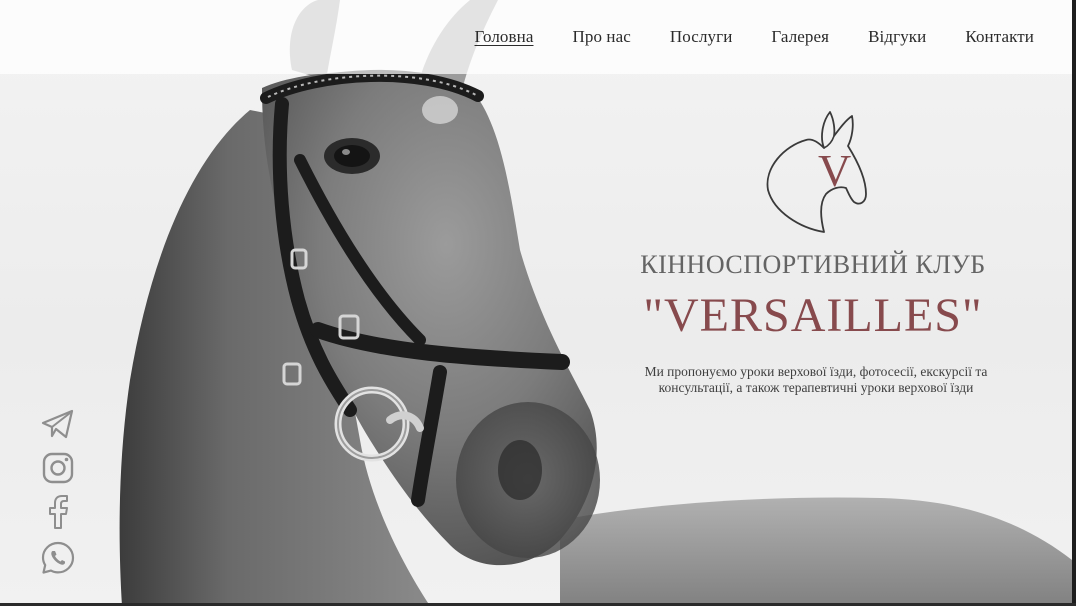  I want to click on nav-link-contacts: Контакти, so click(999, 37).